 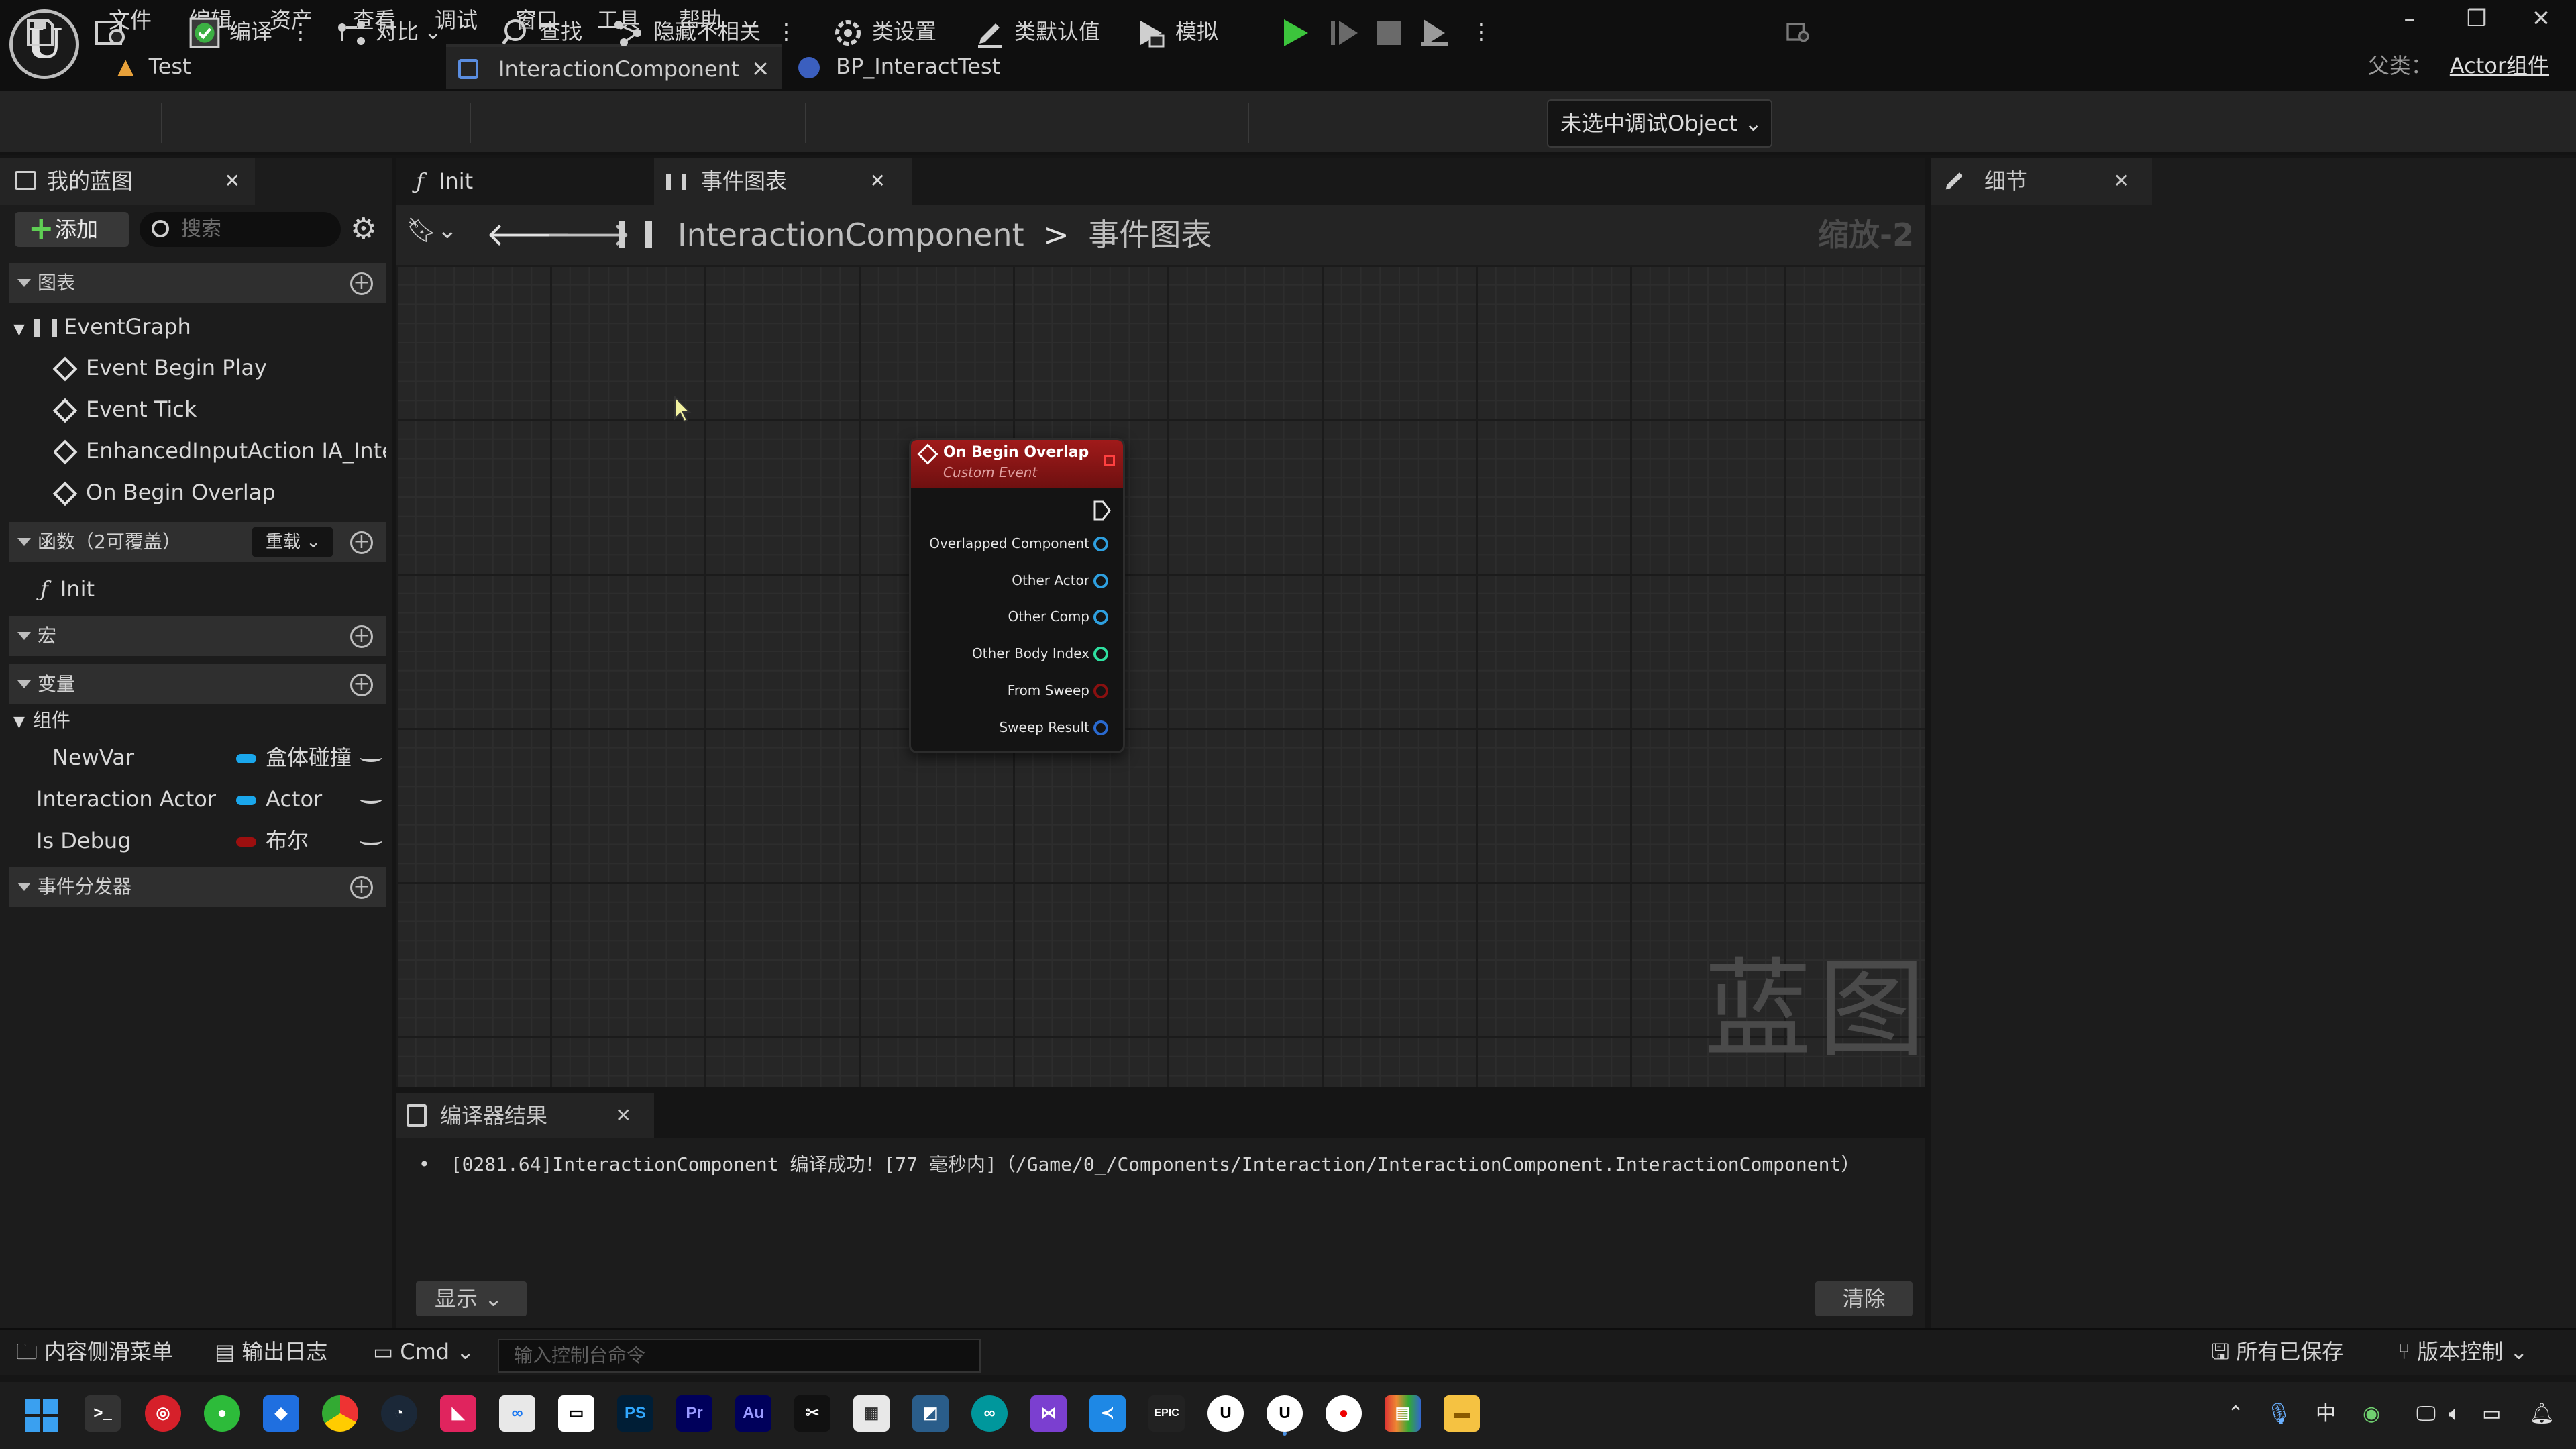 I want to click on minimize-button: –, so click(x=2409, y=19).